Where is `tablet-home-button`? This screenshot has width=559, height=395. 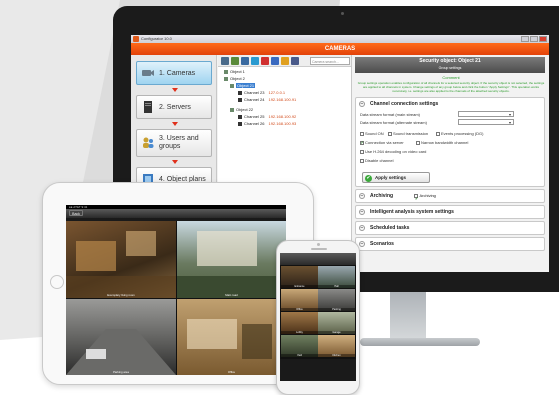 tablet-home-button is located at coordinates (57, 282).